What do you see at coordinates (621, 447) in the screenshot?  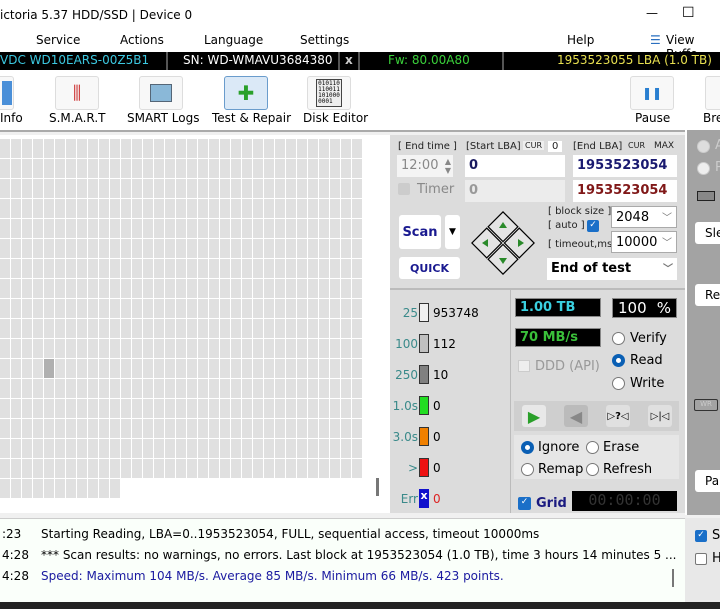 I see `erase-label: Erase` at bounding box center [621, 447].